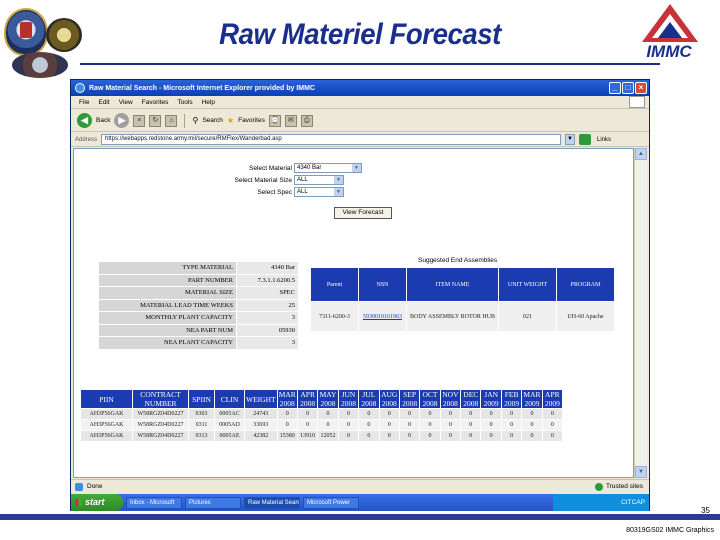  What do you see at coordinates (97, 502) in the screenshot?
I see `start-button: start` at bounding box center [97, 502].